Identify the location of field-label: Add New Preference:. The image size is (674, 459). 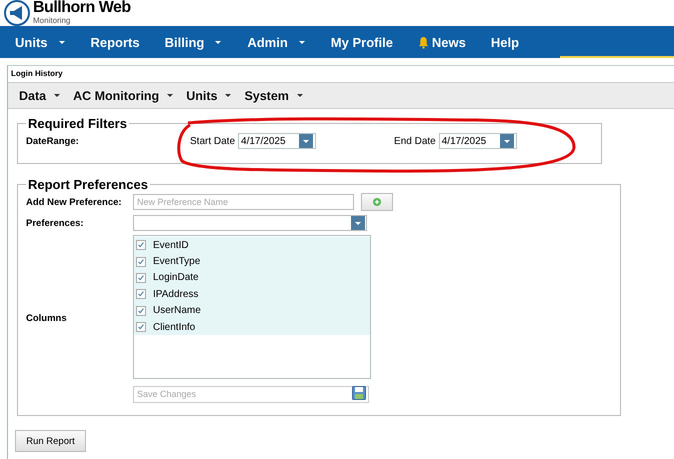
(74, 202).